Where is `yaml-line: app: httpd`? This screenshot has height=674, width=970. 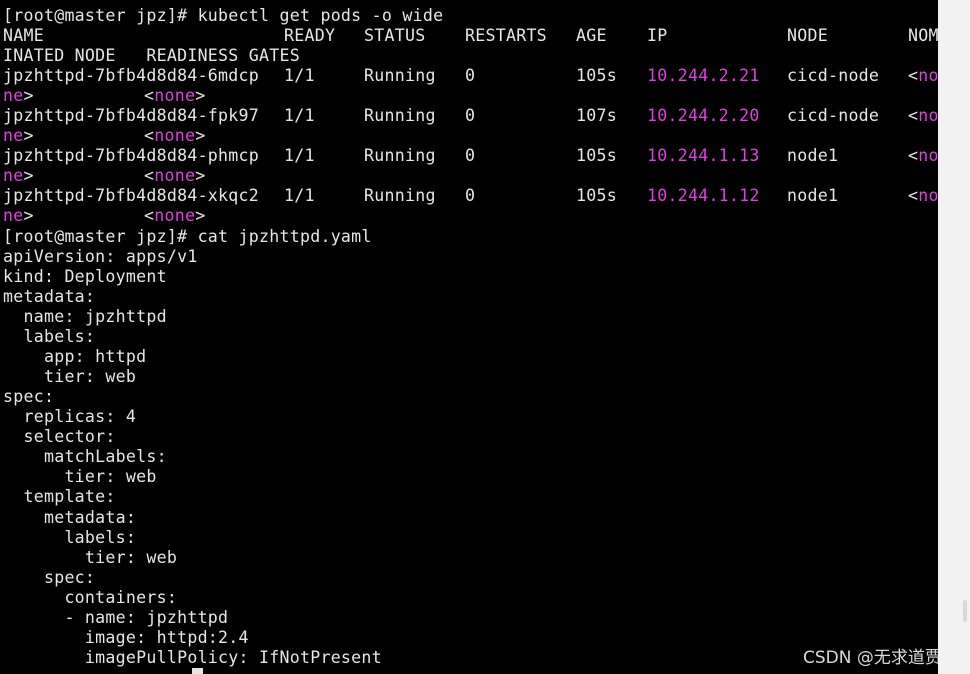 yaml-line: app: httpd is located at coordinates (75, 356).